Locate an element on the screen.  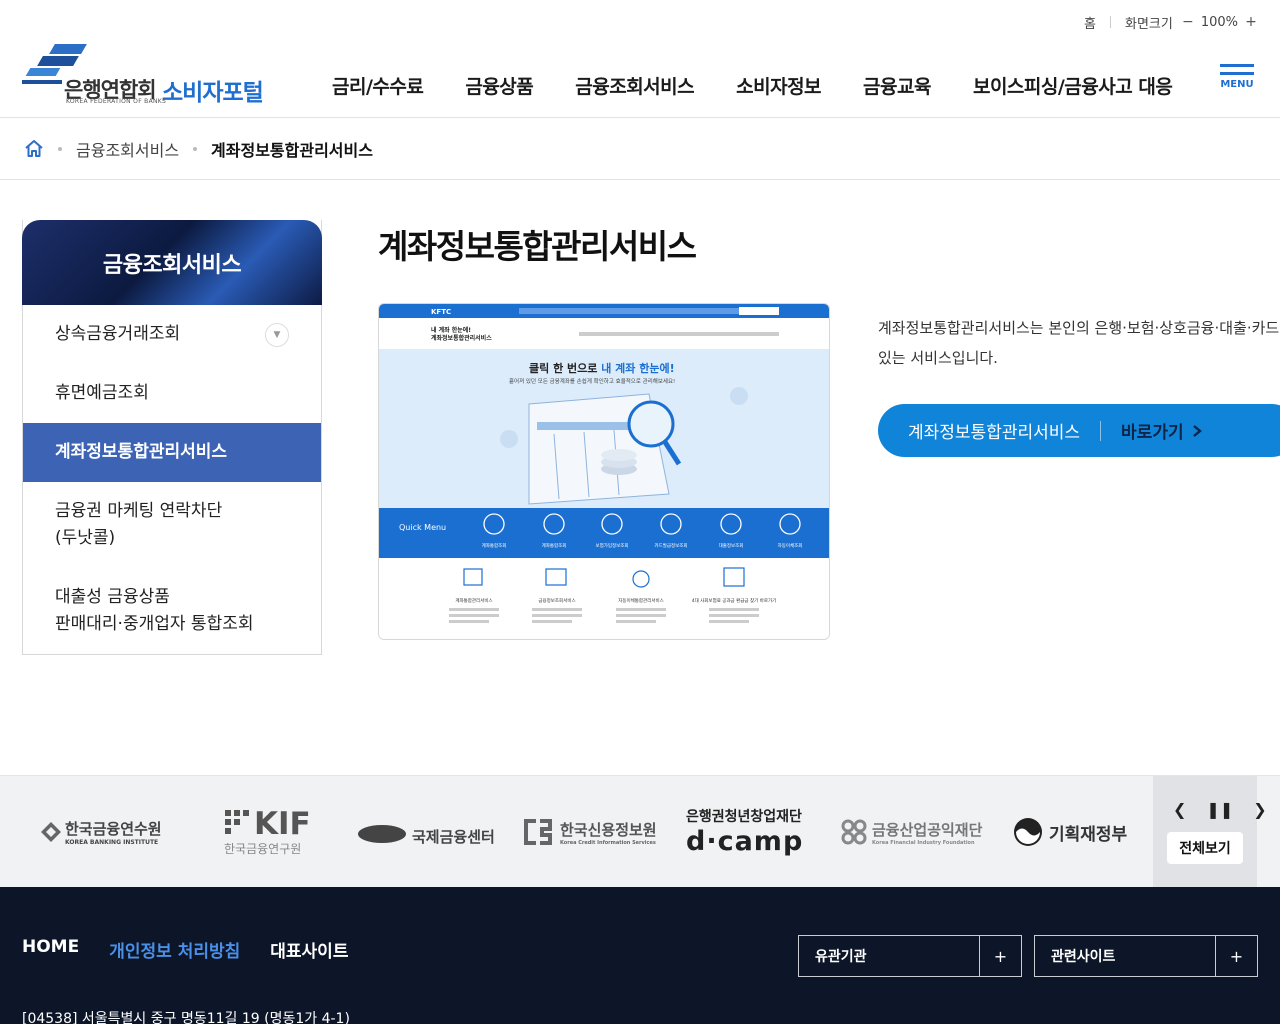
logo-portal-name: 소비자포털 is located at coordinates (213, 93).